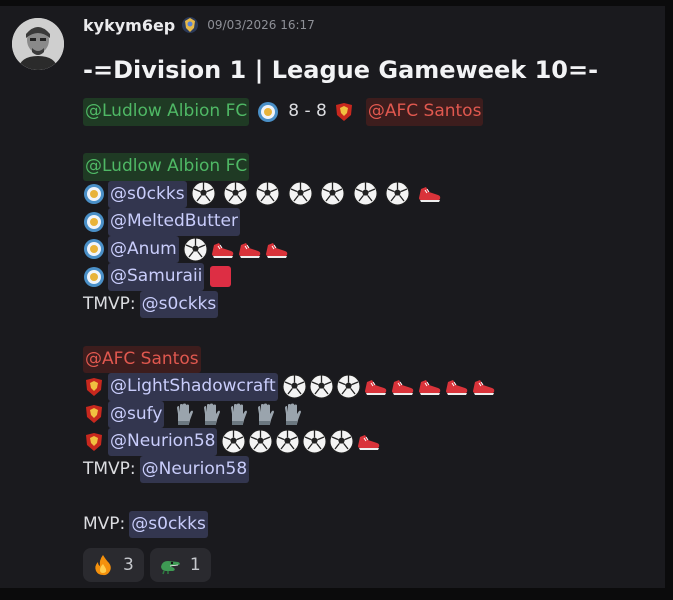 The image size is (673, 600). Describe the element at coordinates (318, 195) in the screenshot. I see `goal-icons` at that location.